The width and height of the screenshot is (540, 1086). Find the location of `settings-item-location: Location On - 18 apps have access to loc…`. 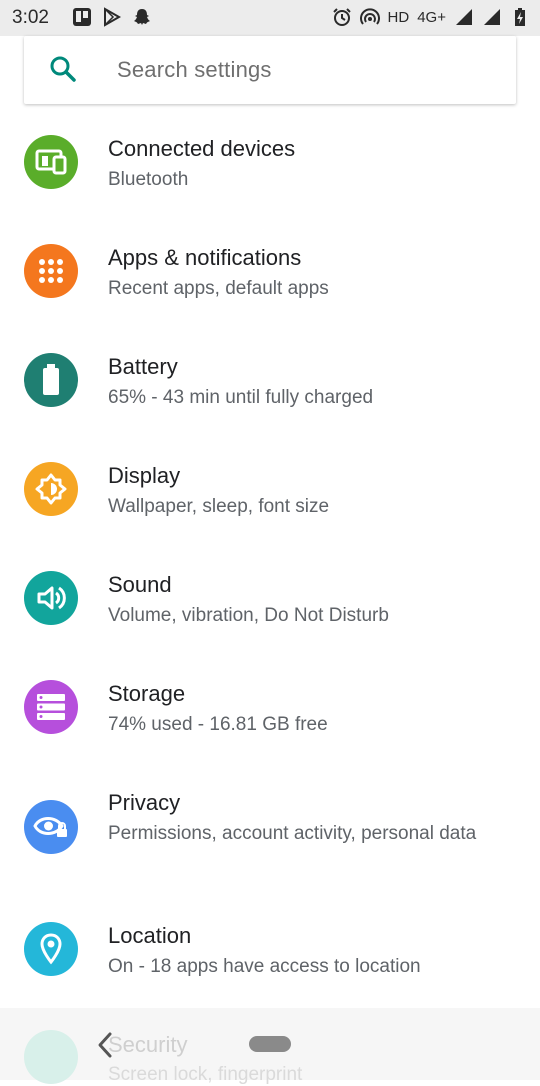

settings-item-location: Location On - 18 apps have access to loc… is located at coordinates (270, 950).